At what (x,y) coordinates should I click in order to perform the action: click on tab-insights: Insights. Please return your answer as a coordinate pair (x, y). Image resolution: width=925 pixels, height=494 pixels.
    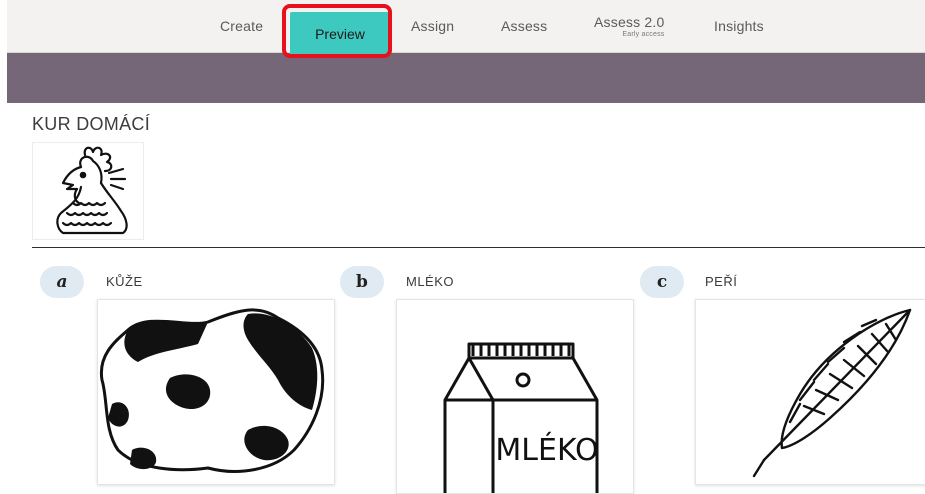
    Looking at the image, I should click on (739, 26).